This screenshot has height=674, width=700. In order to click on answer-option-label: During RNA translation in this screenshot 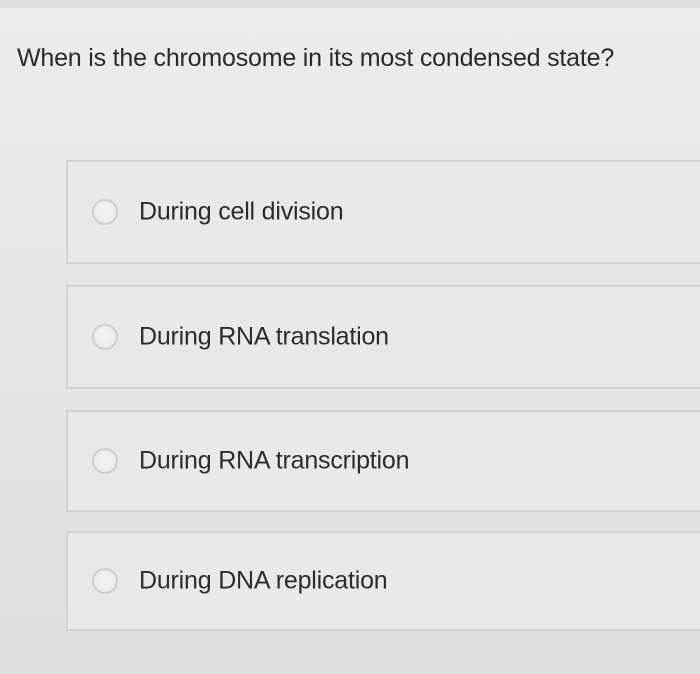, I will do `click(264, 336)`.